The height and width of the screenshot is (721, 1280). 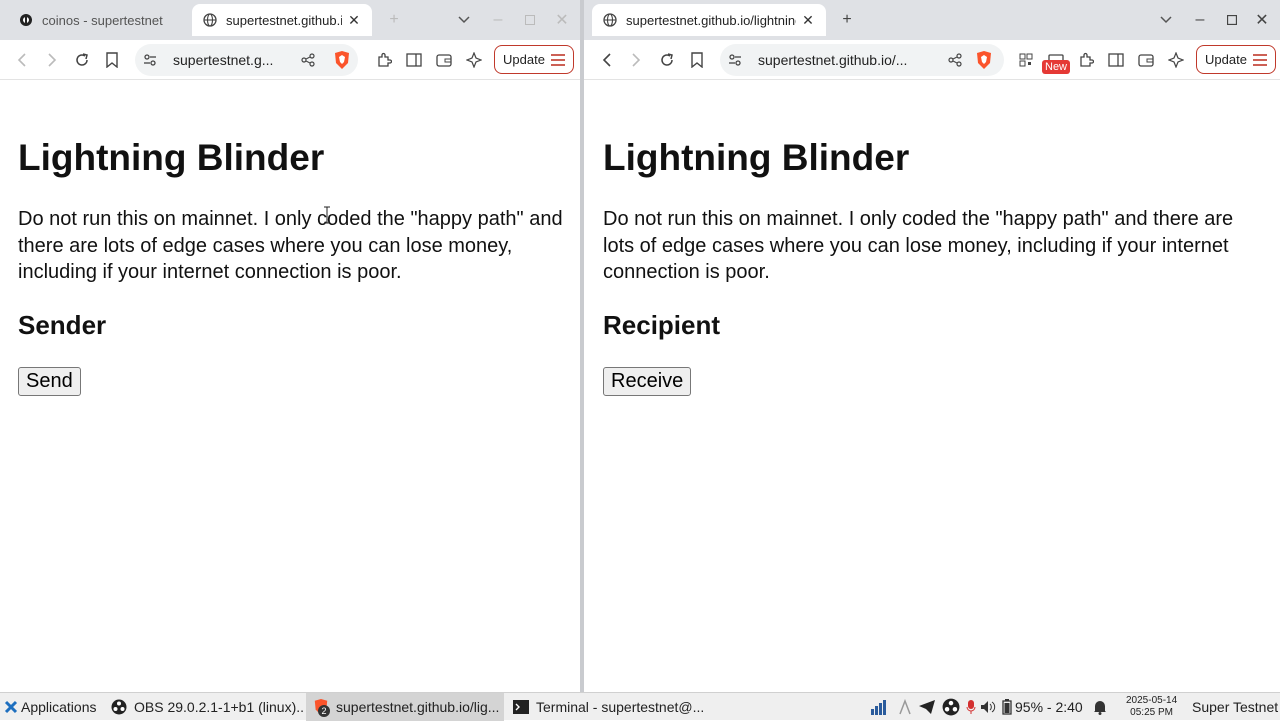 I want to click on battery-icon, so click(x=1007, y=707).